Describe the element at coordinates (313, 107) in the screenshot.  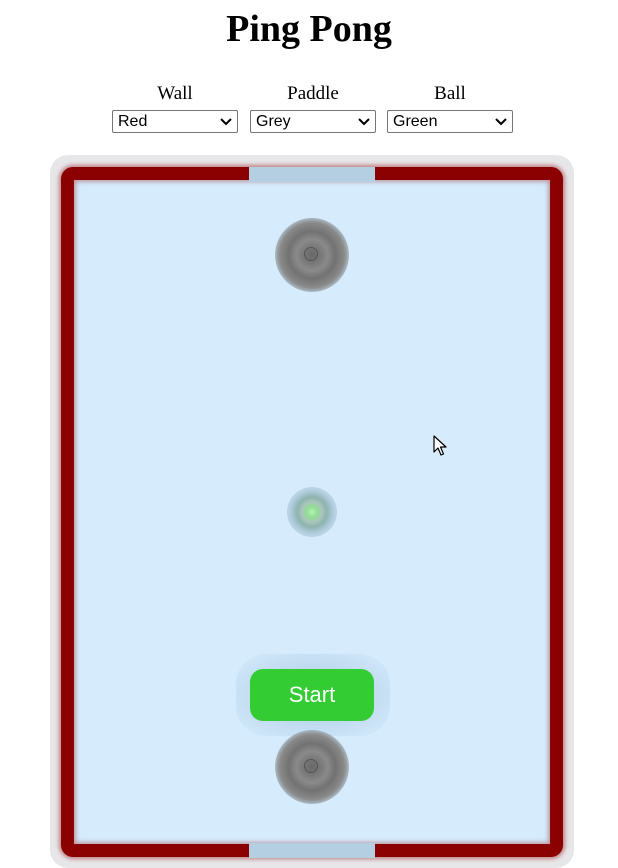
I see `paddle-color-control: Paddle Grey` at that location.